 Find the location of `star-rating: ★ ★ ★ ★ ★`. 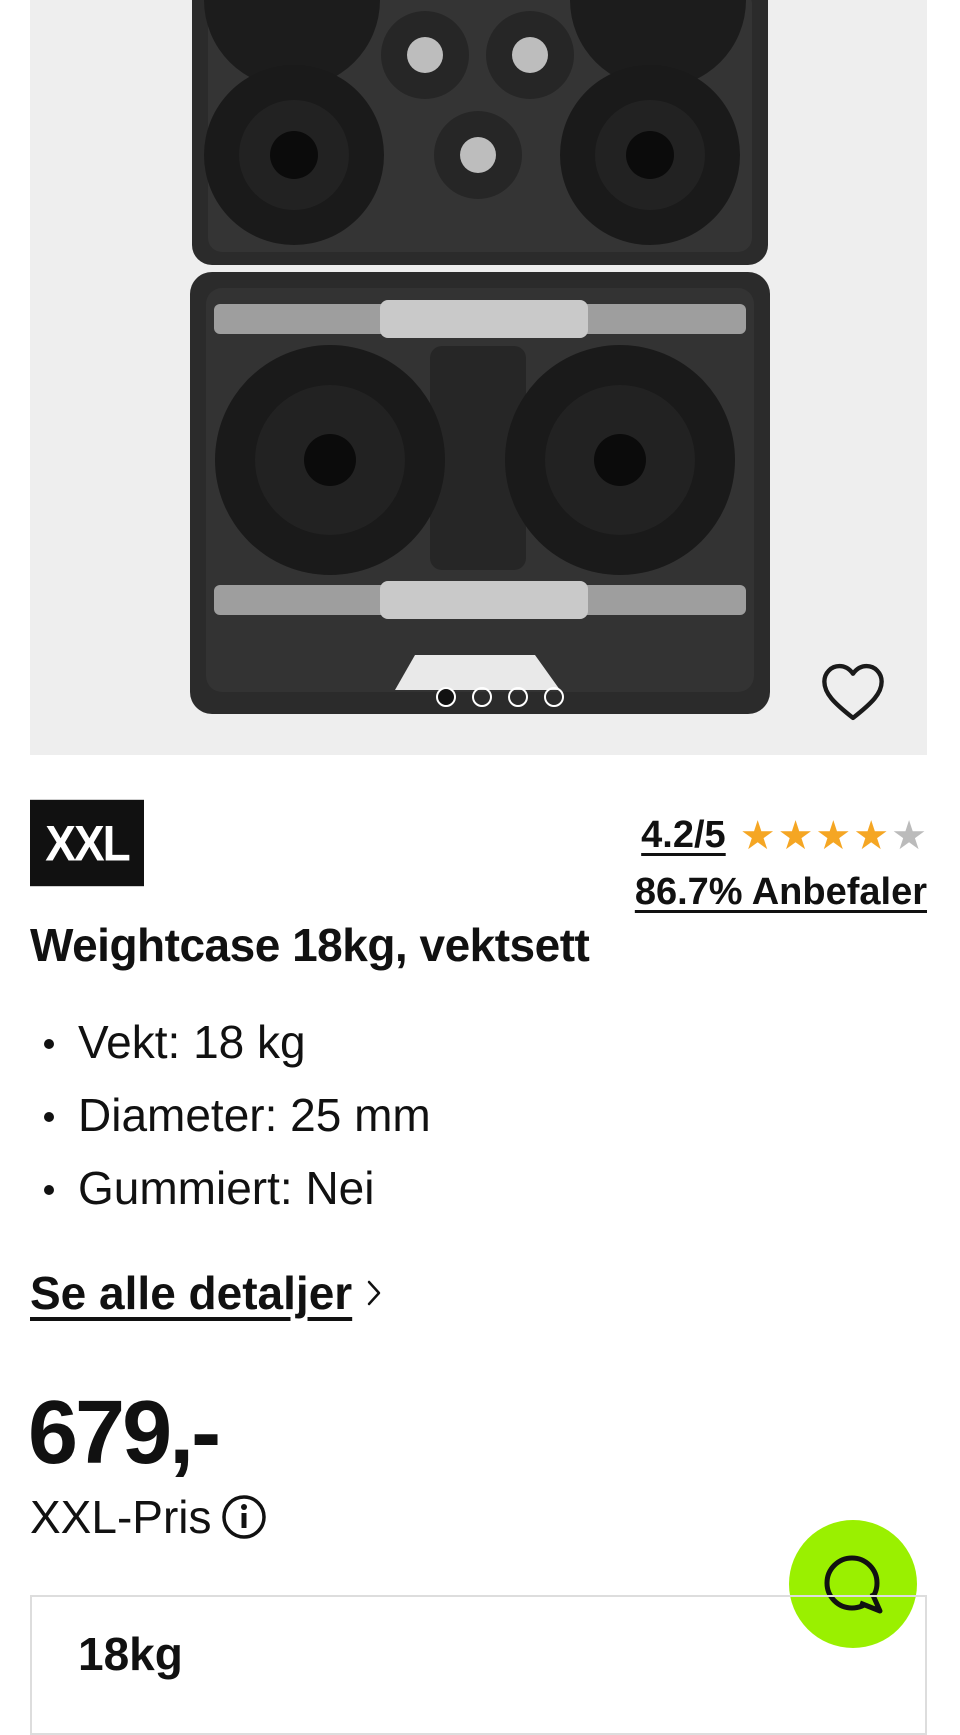

star-rating: ★ ★ ★ ★ ★ is located at coordinates (833, 836).